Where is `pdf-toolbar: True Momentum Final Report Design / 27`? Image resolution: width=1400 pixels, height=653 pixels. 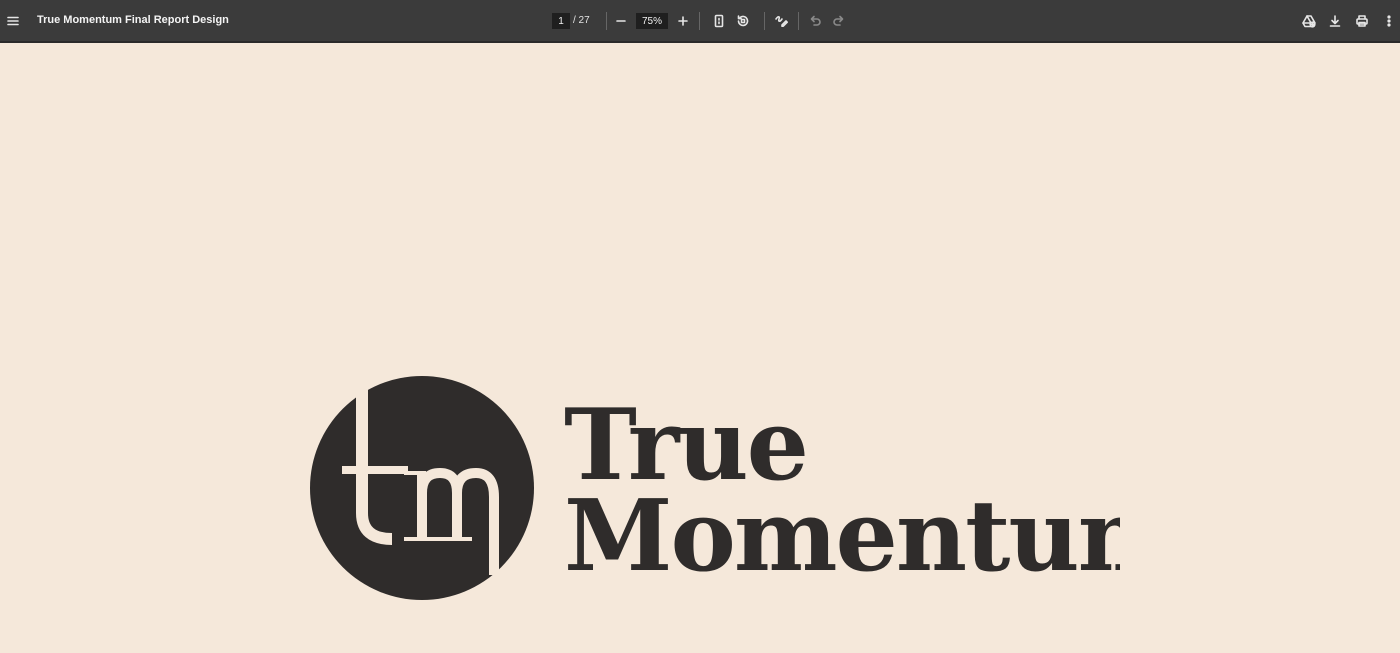 pdf-toolbar: True Momentum Final Report Design / 27 is located at coordinates (700, 21).